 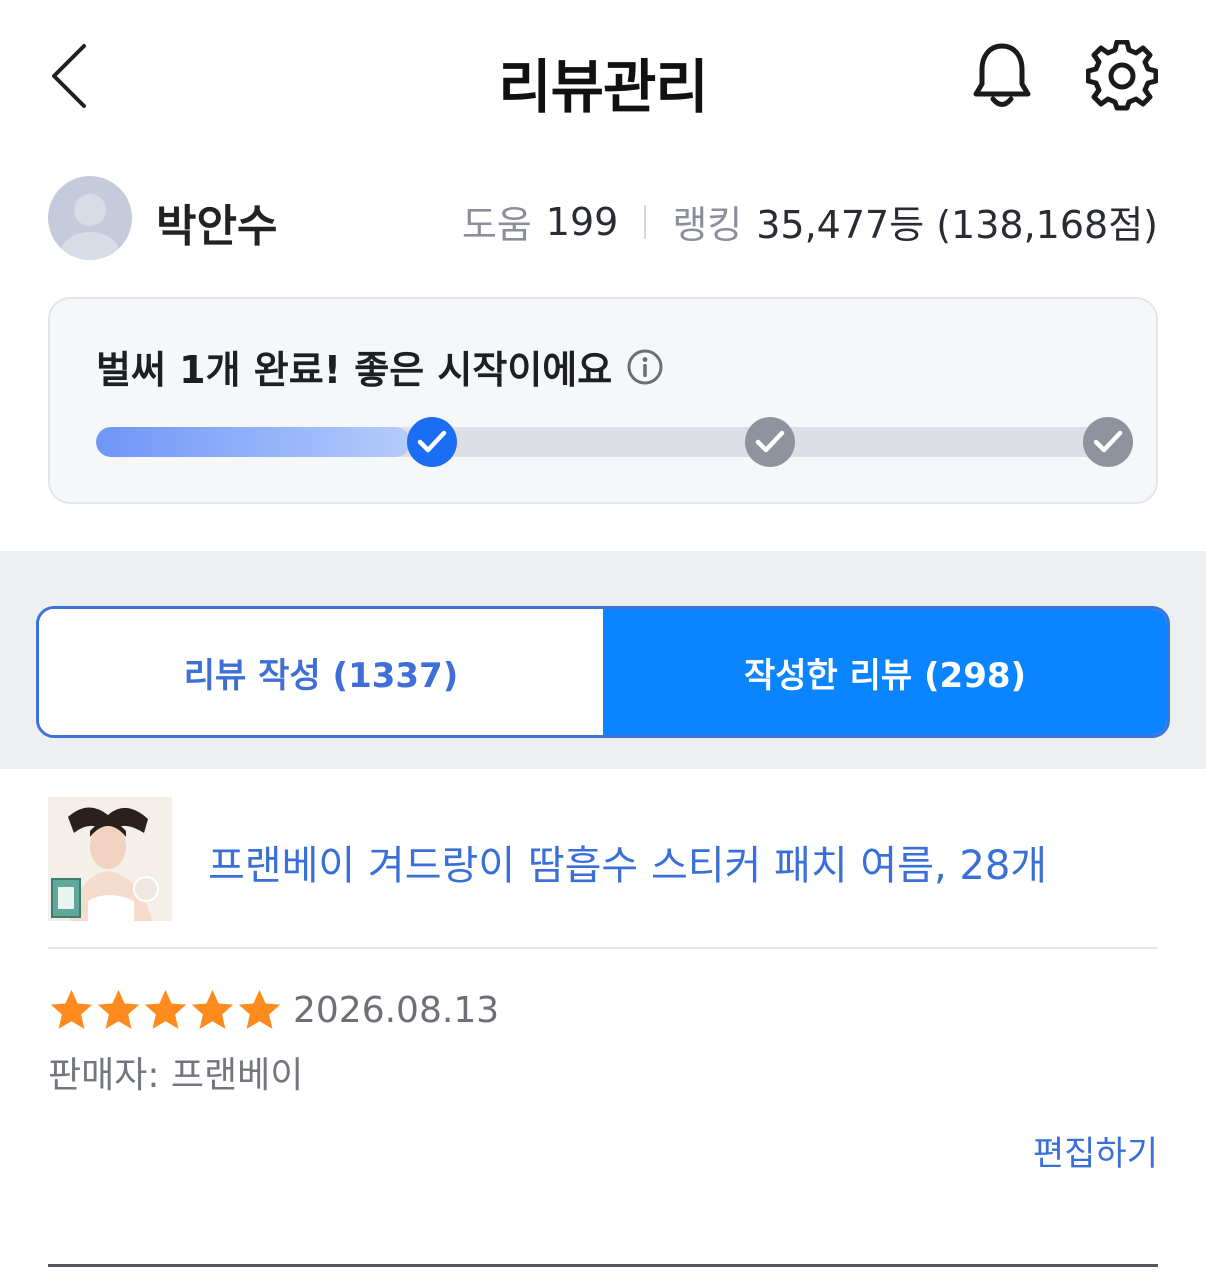 I want to click on ranking-value: 35,477등 (138,168점), so click(x=957, y=225).